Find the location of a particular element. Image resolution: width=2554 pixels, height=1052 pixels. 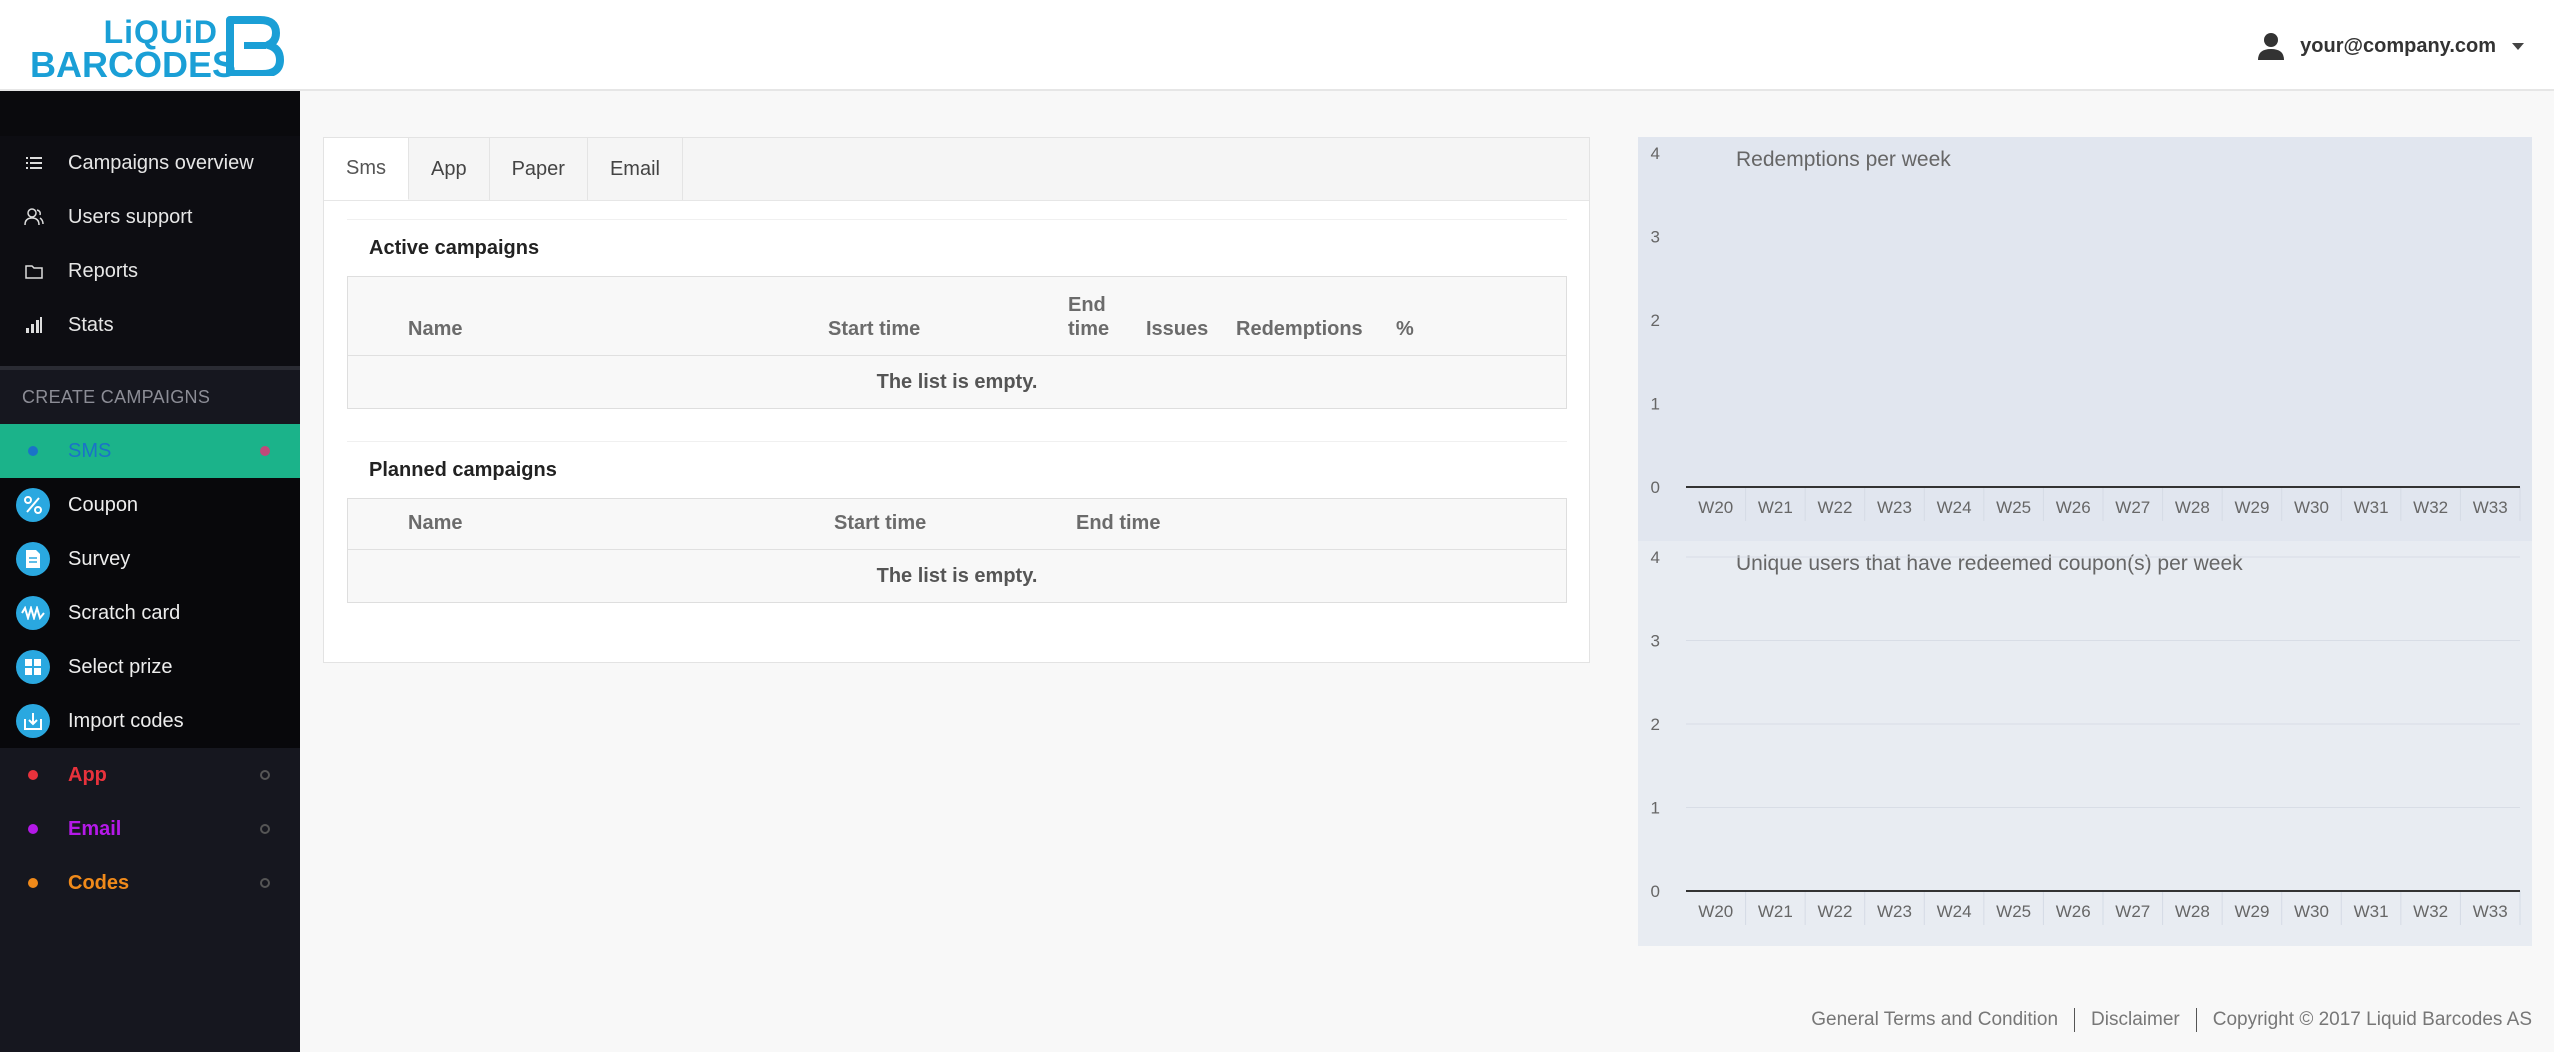

chart-title: Redemptions per week is located at coordinates (1843, 159).